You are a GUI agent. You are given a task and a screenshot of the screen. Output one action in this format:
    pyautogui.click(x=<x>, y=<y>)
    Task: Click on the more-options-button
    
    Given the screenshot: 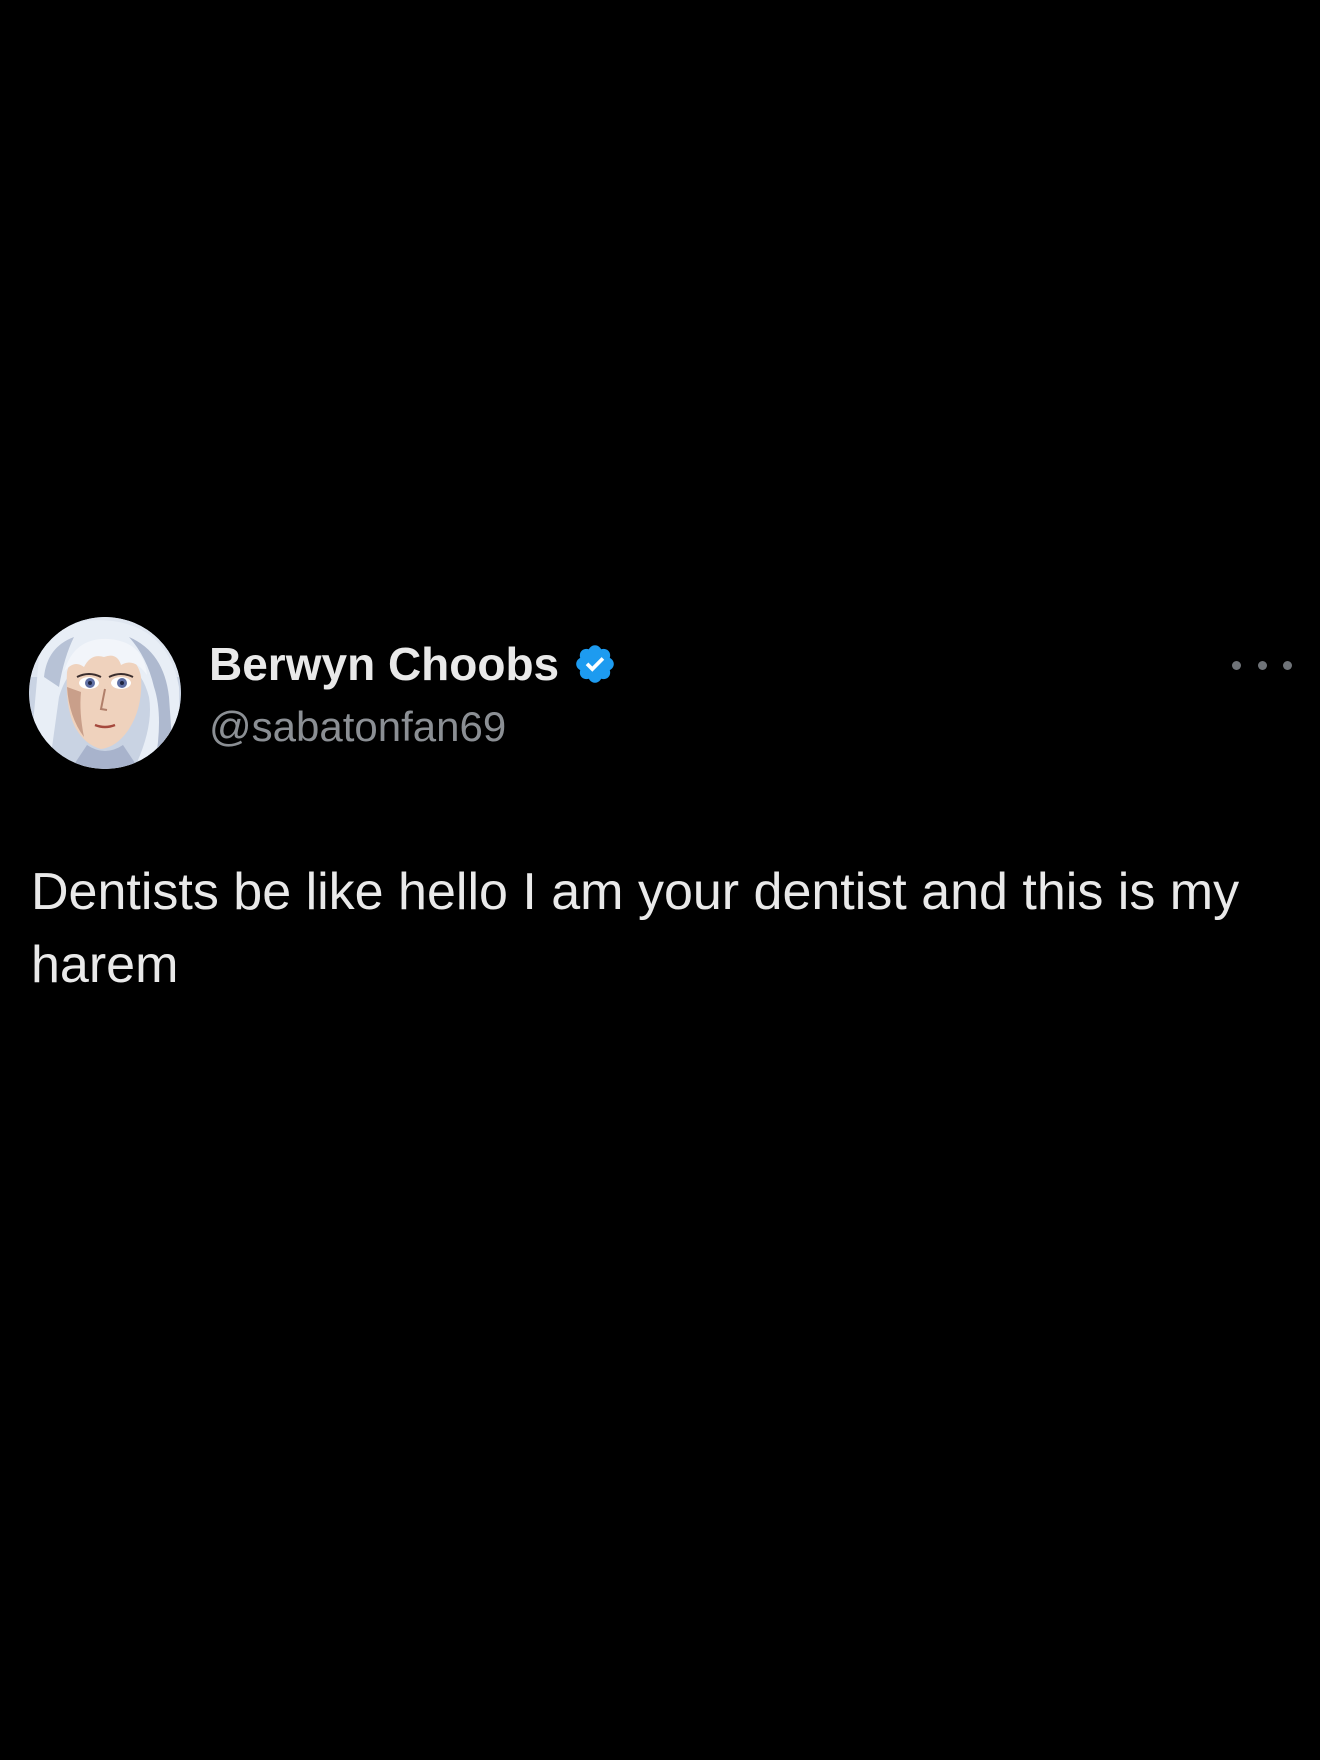 What is the action you would take?
    pyautogui.click(x=1262, y=665)
    